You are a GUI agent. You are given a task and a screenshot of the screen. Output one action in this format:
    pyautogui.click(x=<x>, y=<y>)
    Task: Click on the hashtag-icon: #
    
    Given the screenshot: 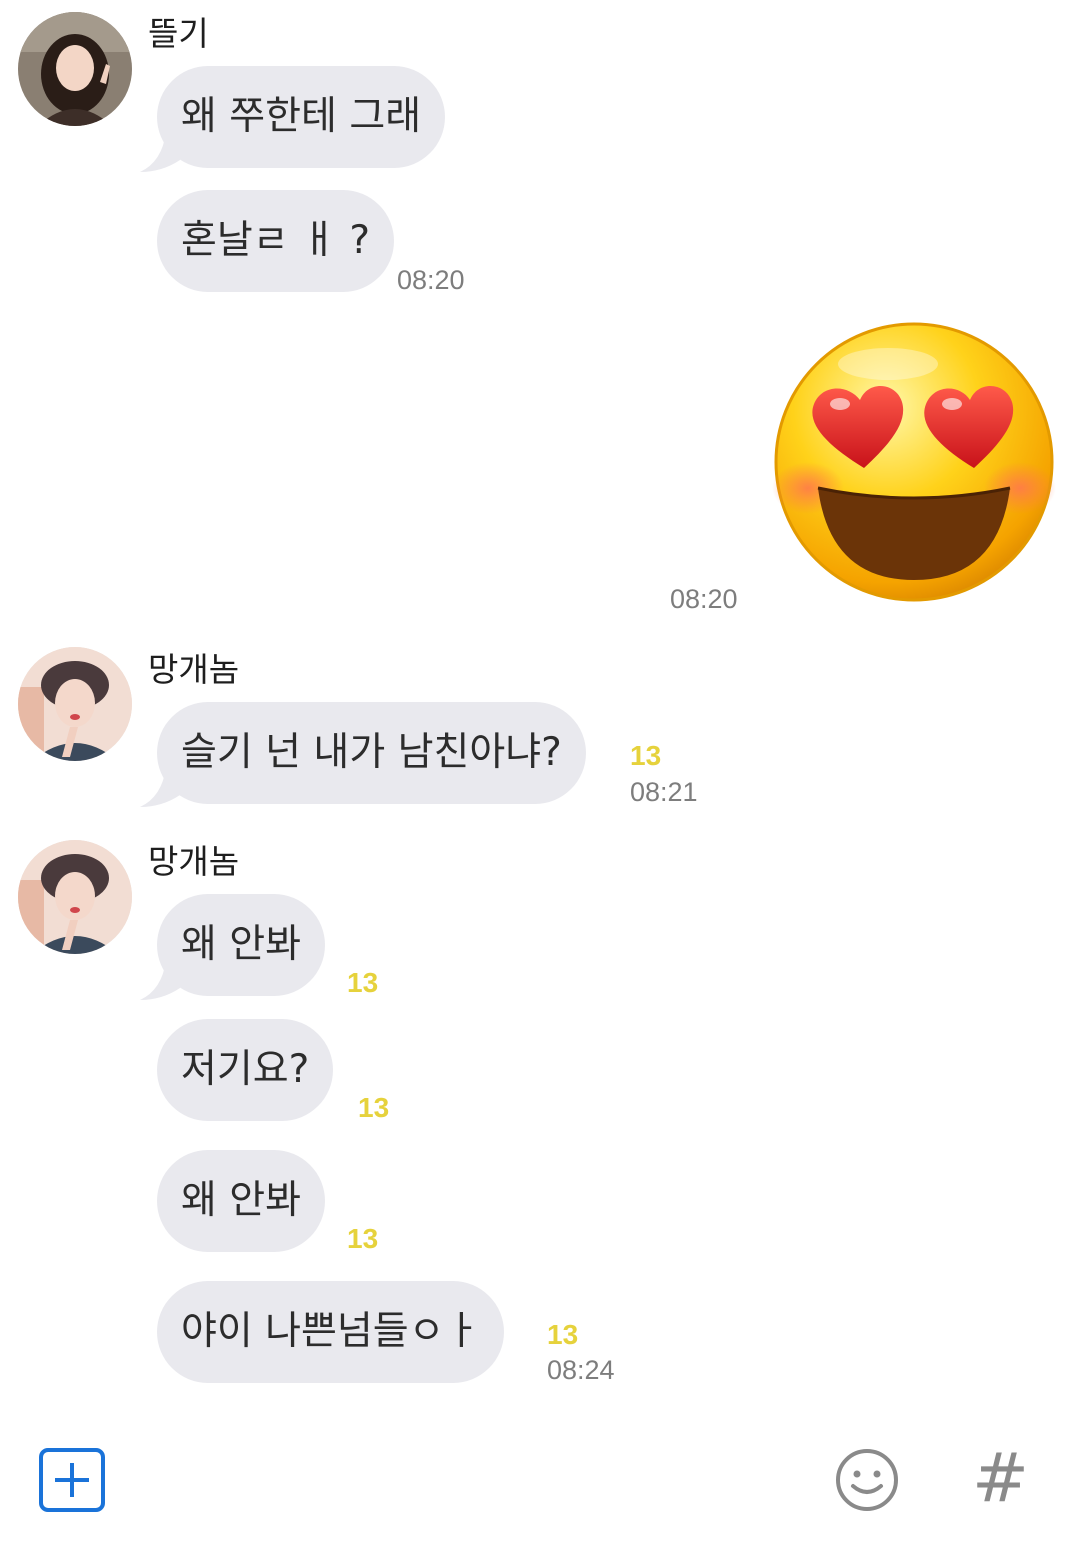 What is the action you would take?
    pyautogui.click(x=1000, y=1478)
    